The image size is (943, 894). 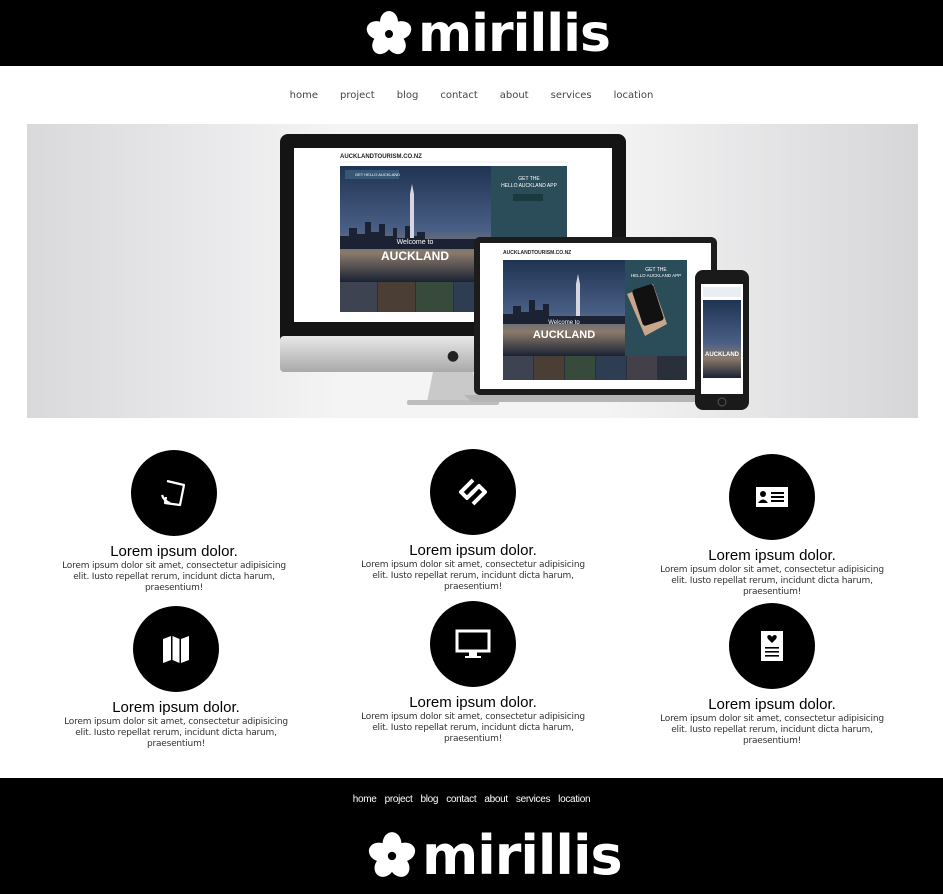 I want to click on header-logo: mirillis, so click(x=487, y=34).